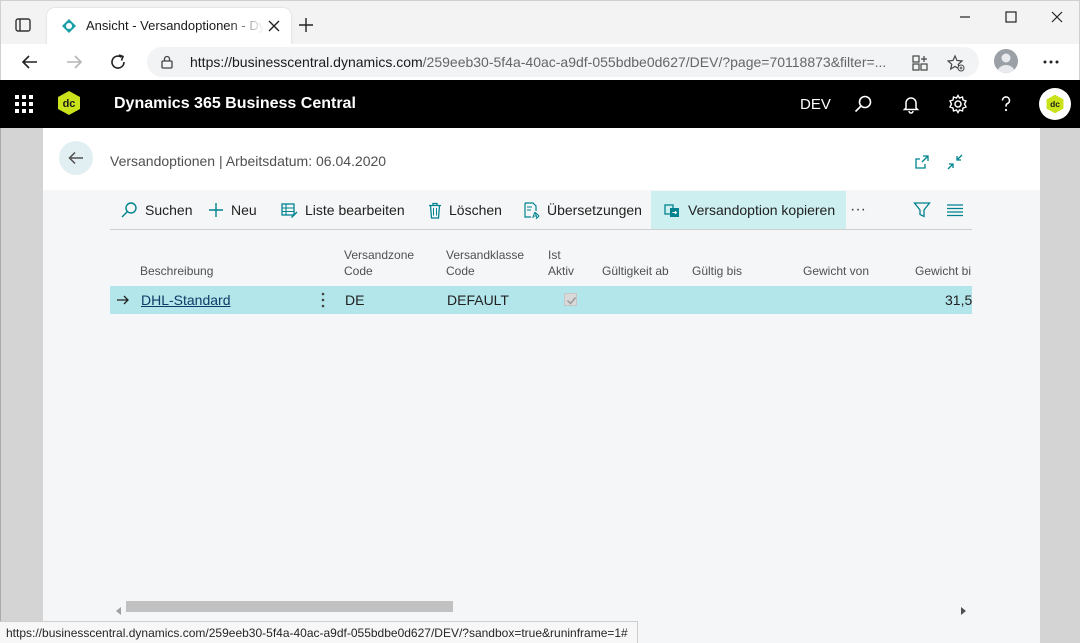 The image size is (1080, 643). What do you see at coordinates (123, 300) in the screenshot?
I see `row-indicator-arrow-icon` at bounding box center [123, 300].